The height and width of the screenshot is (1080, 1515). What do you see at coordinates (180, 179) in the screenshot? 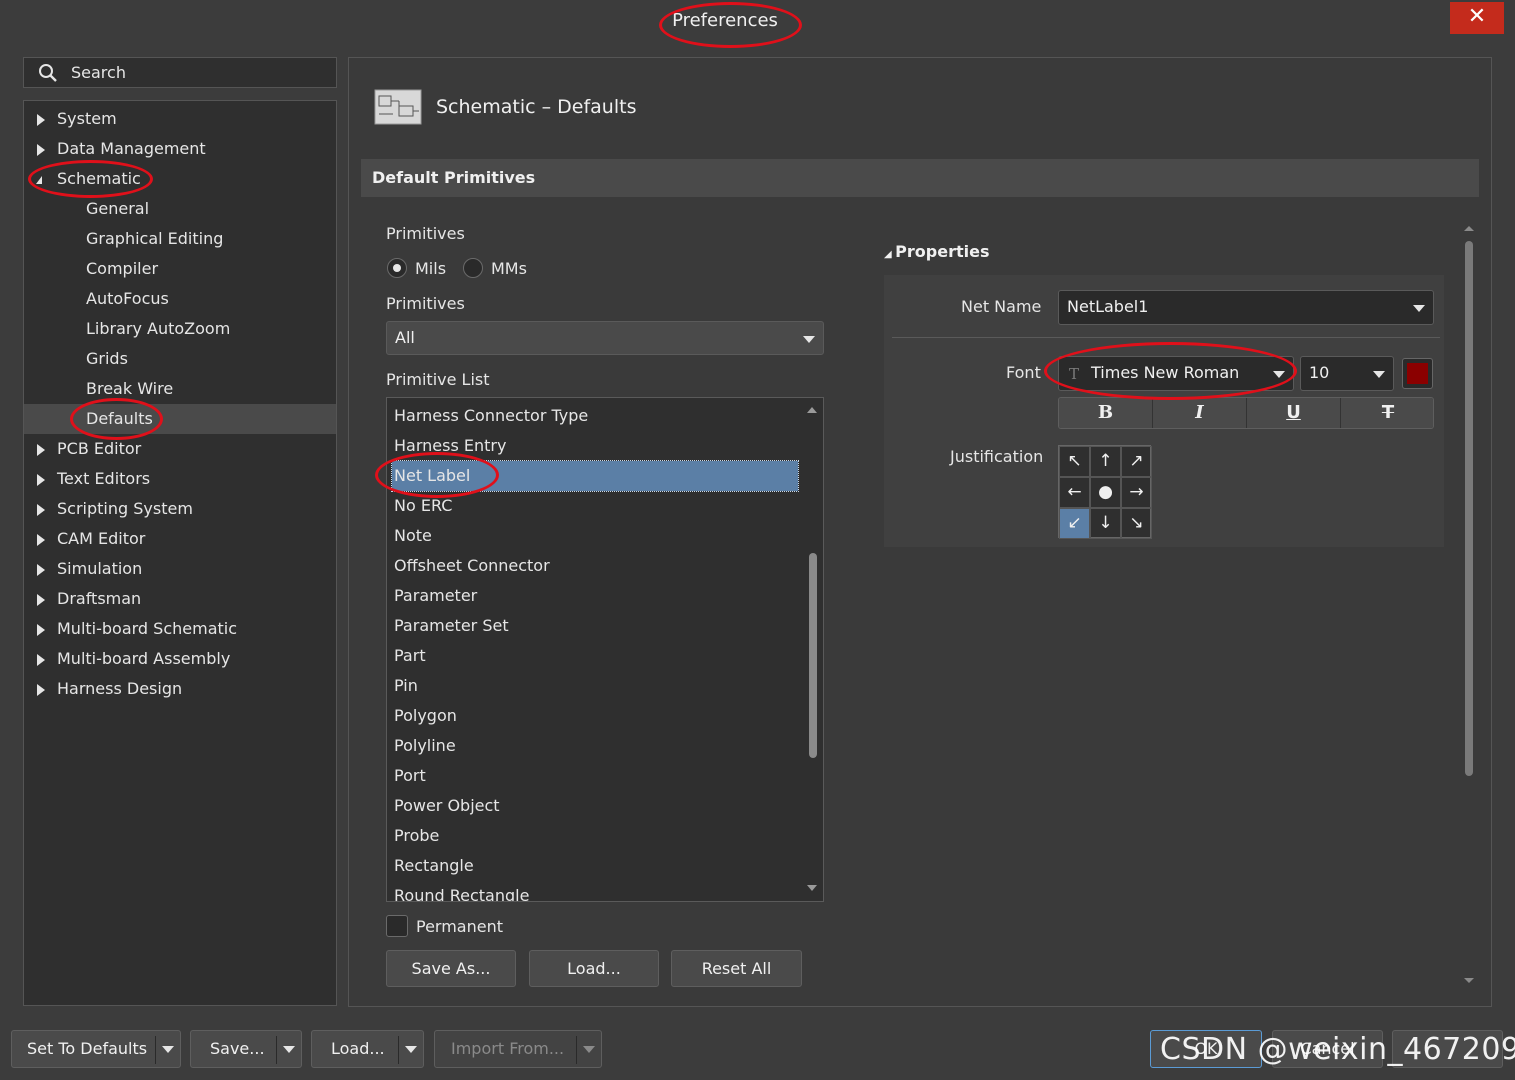
I see `tree-item-schematic: Schematic` at bounding box center [180, 179].